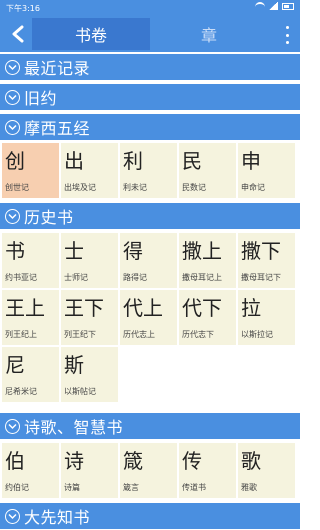 The image size is (320, 530). What do you see at coordinates (21, 334) in the screenshot?
I see `book-name: 列王纪上` at bounding box center [21, 334].